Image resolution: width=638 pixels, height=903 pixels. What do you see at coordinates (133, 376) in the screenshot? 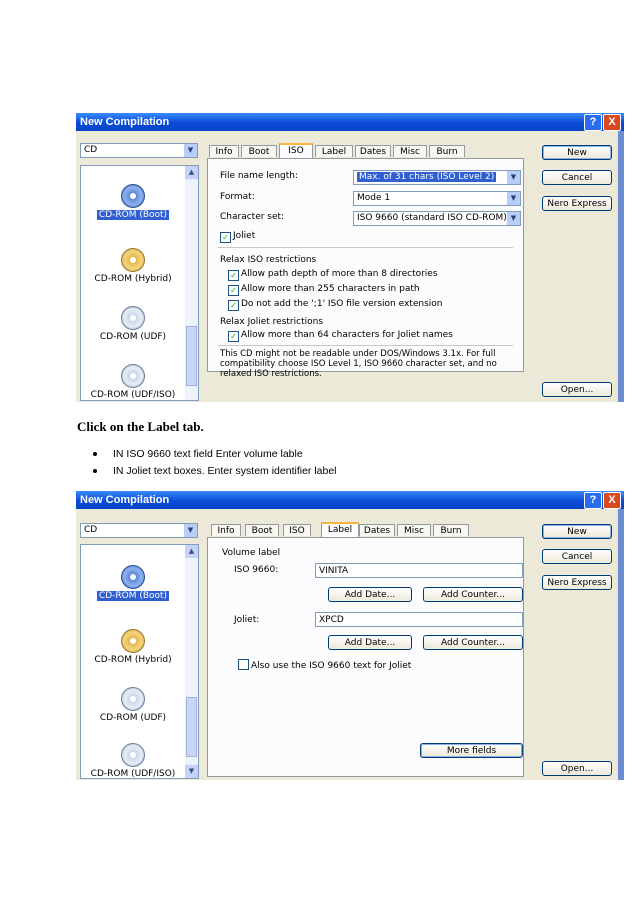
I see `cd-udf-iso-icon` at bounding box center [133, 376].